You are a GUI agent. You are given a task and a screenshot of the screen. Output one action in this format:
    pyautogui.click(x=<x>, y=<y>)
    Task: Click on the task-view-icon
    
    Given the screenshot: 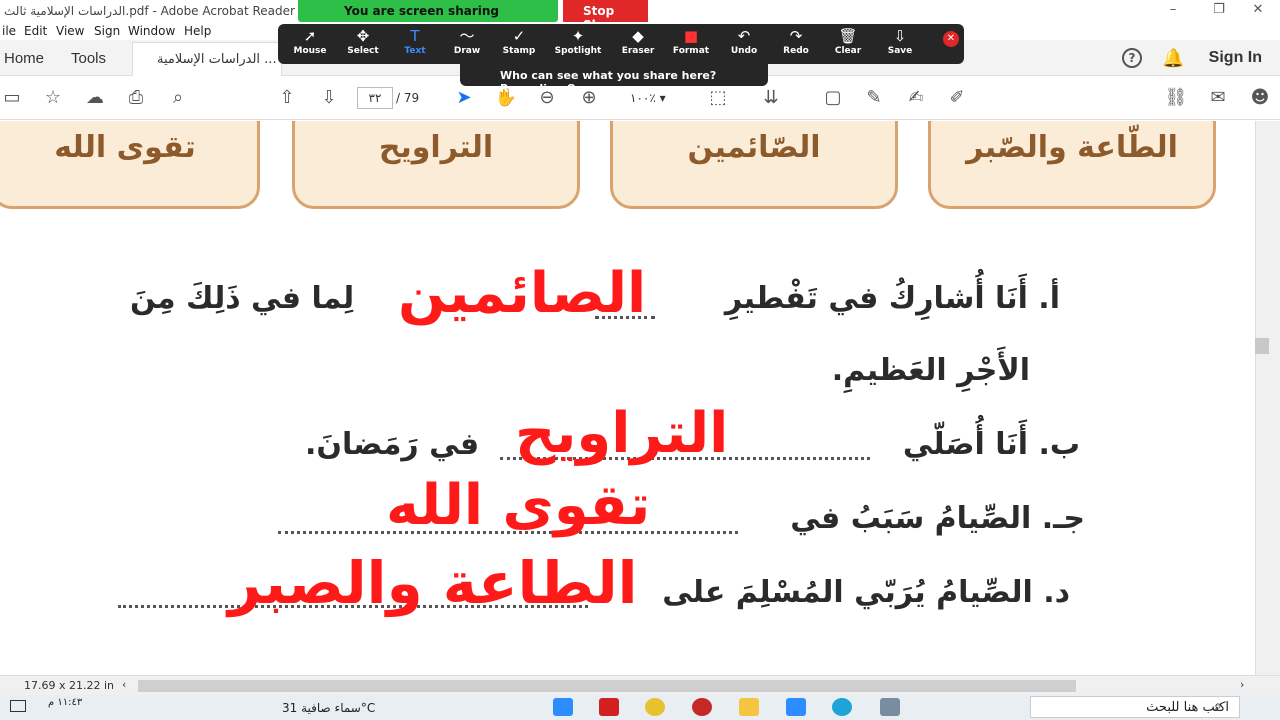 What is the action you would take?
    pyautogui.click(x=890, y=707)
    